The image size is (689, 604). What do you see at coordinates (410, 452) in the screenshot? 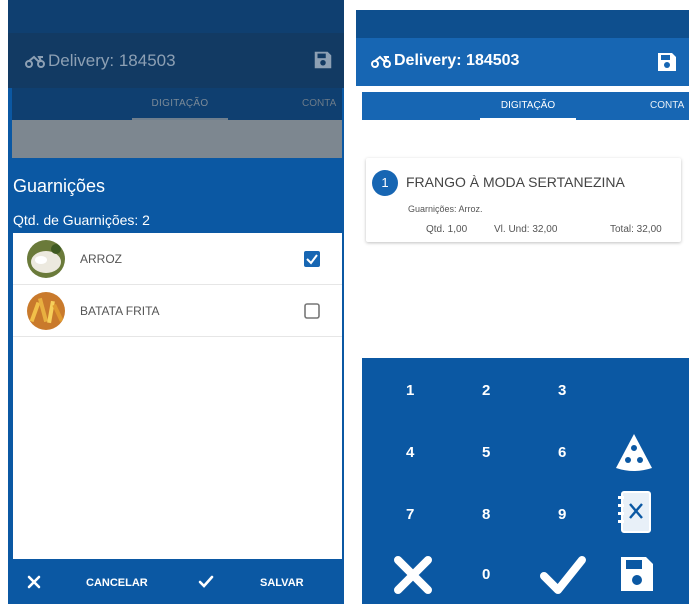
I see `key-4: 4` at bounding box center [410, 452].